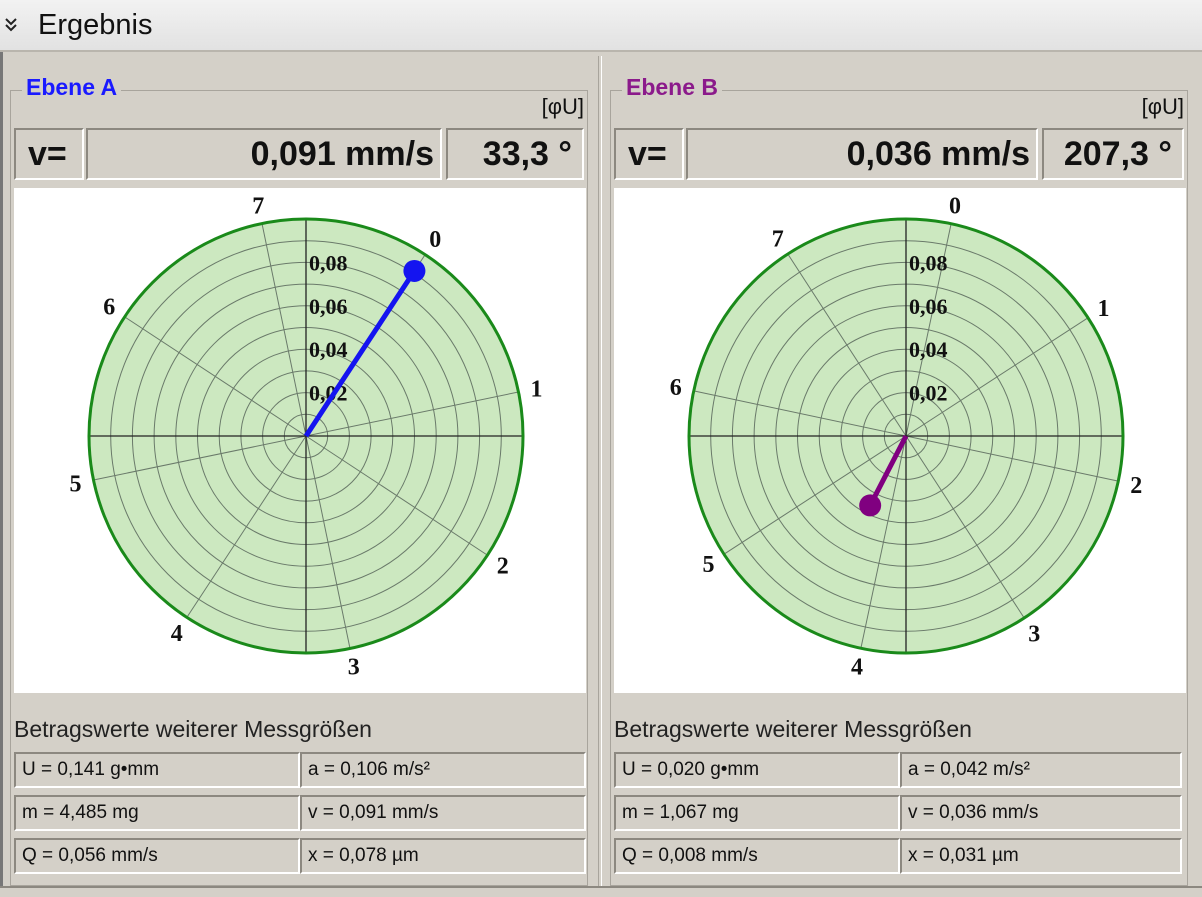 This screenshot has width=1202, height=897. What do you see at coordinates (709, 565) in the screenshot?
I see `plane-b-sector-label-5: 5` at bounding box center [709, 565].